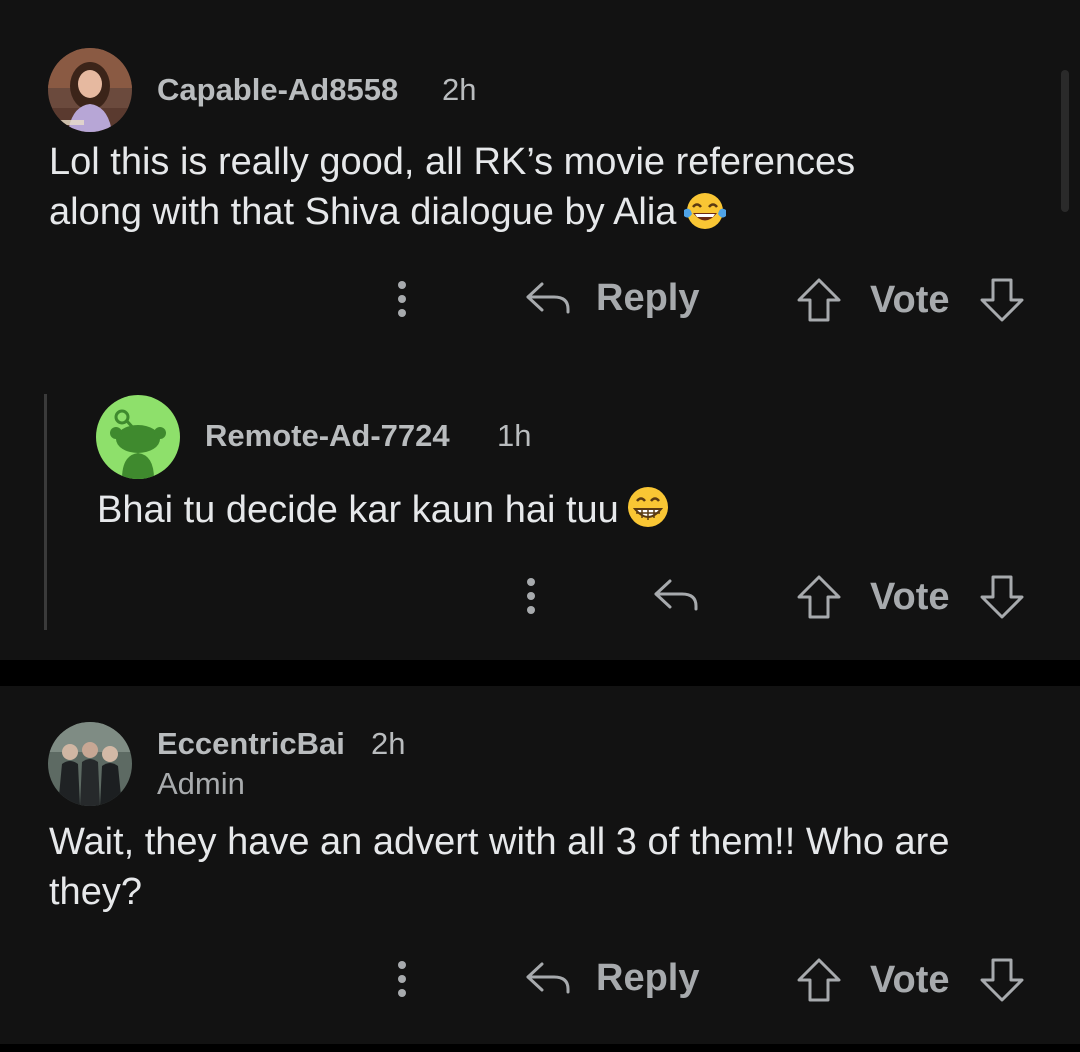  Describe the element at coordinates (45, 512) in the screenshot. I see `thread-line` at that location.